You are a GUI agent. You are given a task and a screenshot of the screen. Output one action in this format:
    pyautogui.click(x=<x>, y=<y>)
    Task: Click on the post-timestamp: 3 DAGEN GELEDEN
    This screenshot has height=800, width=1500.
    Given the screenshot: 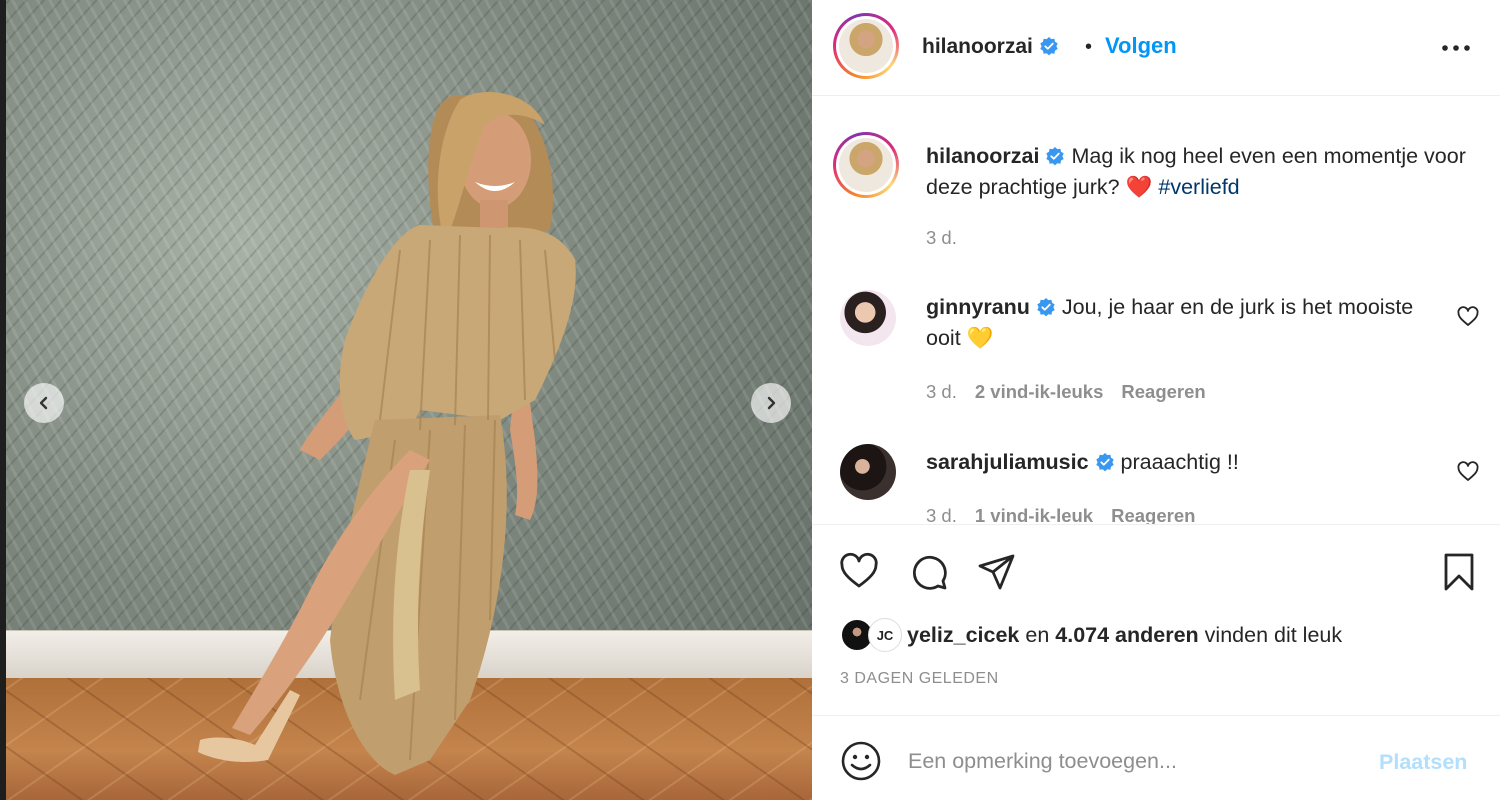 What is the action you would take?
    pyautogui.click(x=919, y=679)
    